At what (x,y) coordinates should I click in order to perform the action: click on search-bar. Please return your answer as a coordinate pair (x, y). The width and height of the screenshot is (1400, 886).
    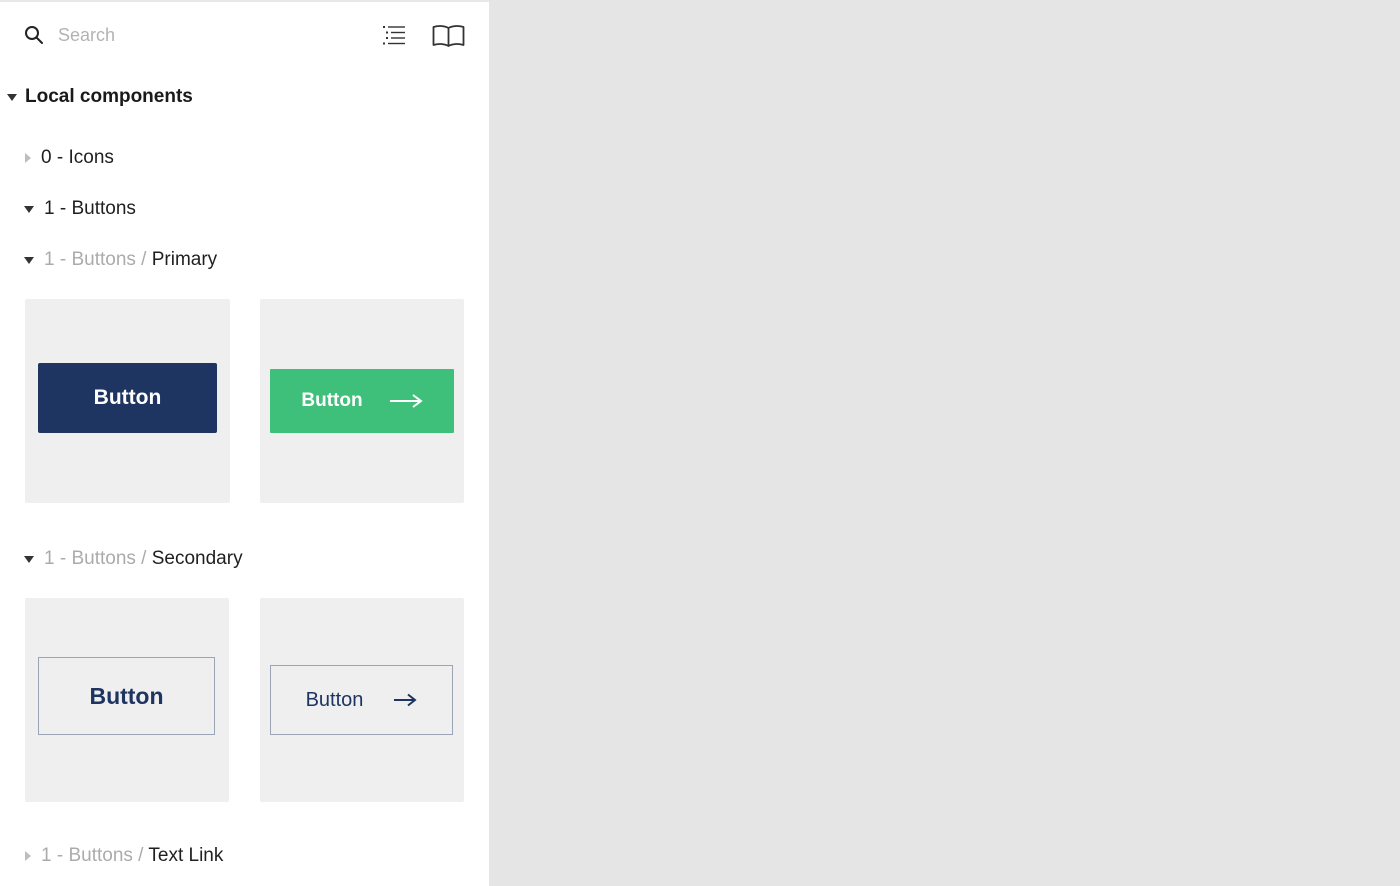
    Looking at the image, I should click on (244, 35).